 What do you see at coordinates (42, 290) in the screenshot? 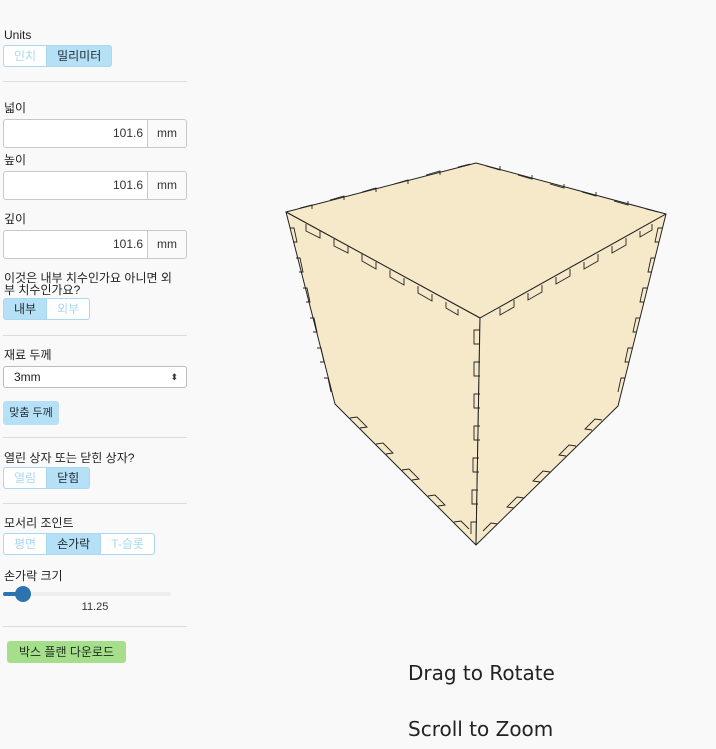
I see `dimension-mode-label-2: 부 치수인가요?` at bounding box center [42, 290].